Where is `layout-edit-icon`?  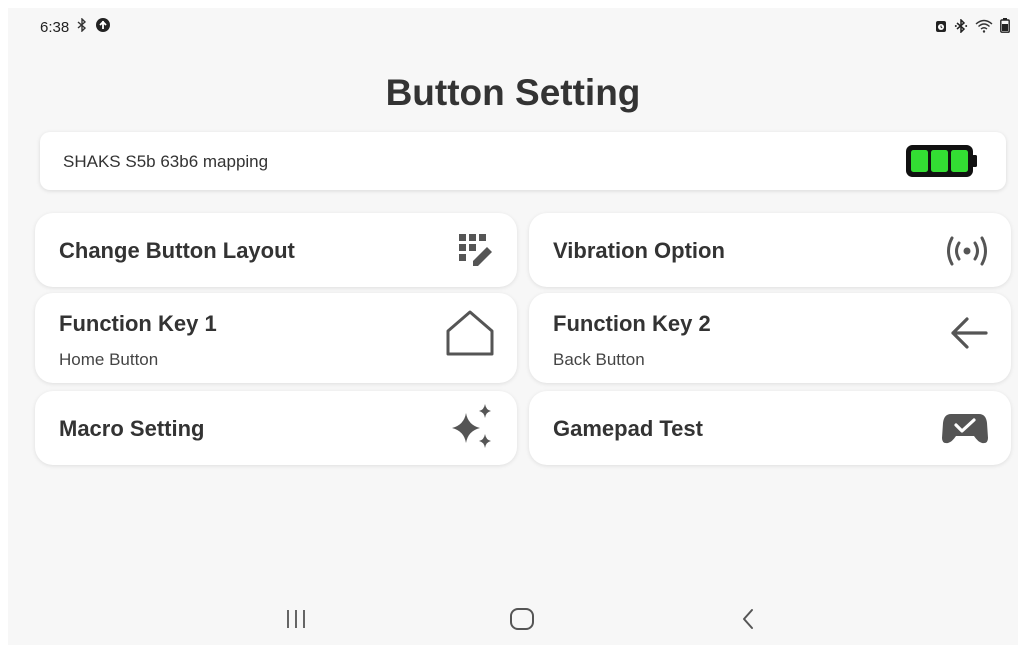
layout-edit-icon is located at coordinates (476, 253).